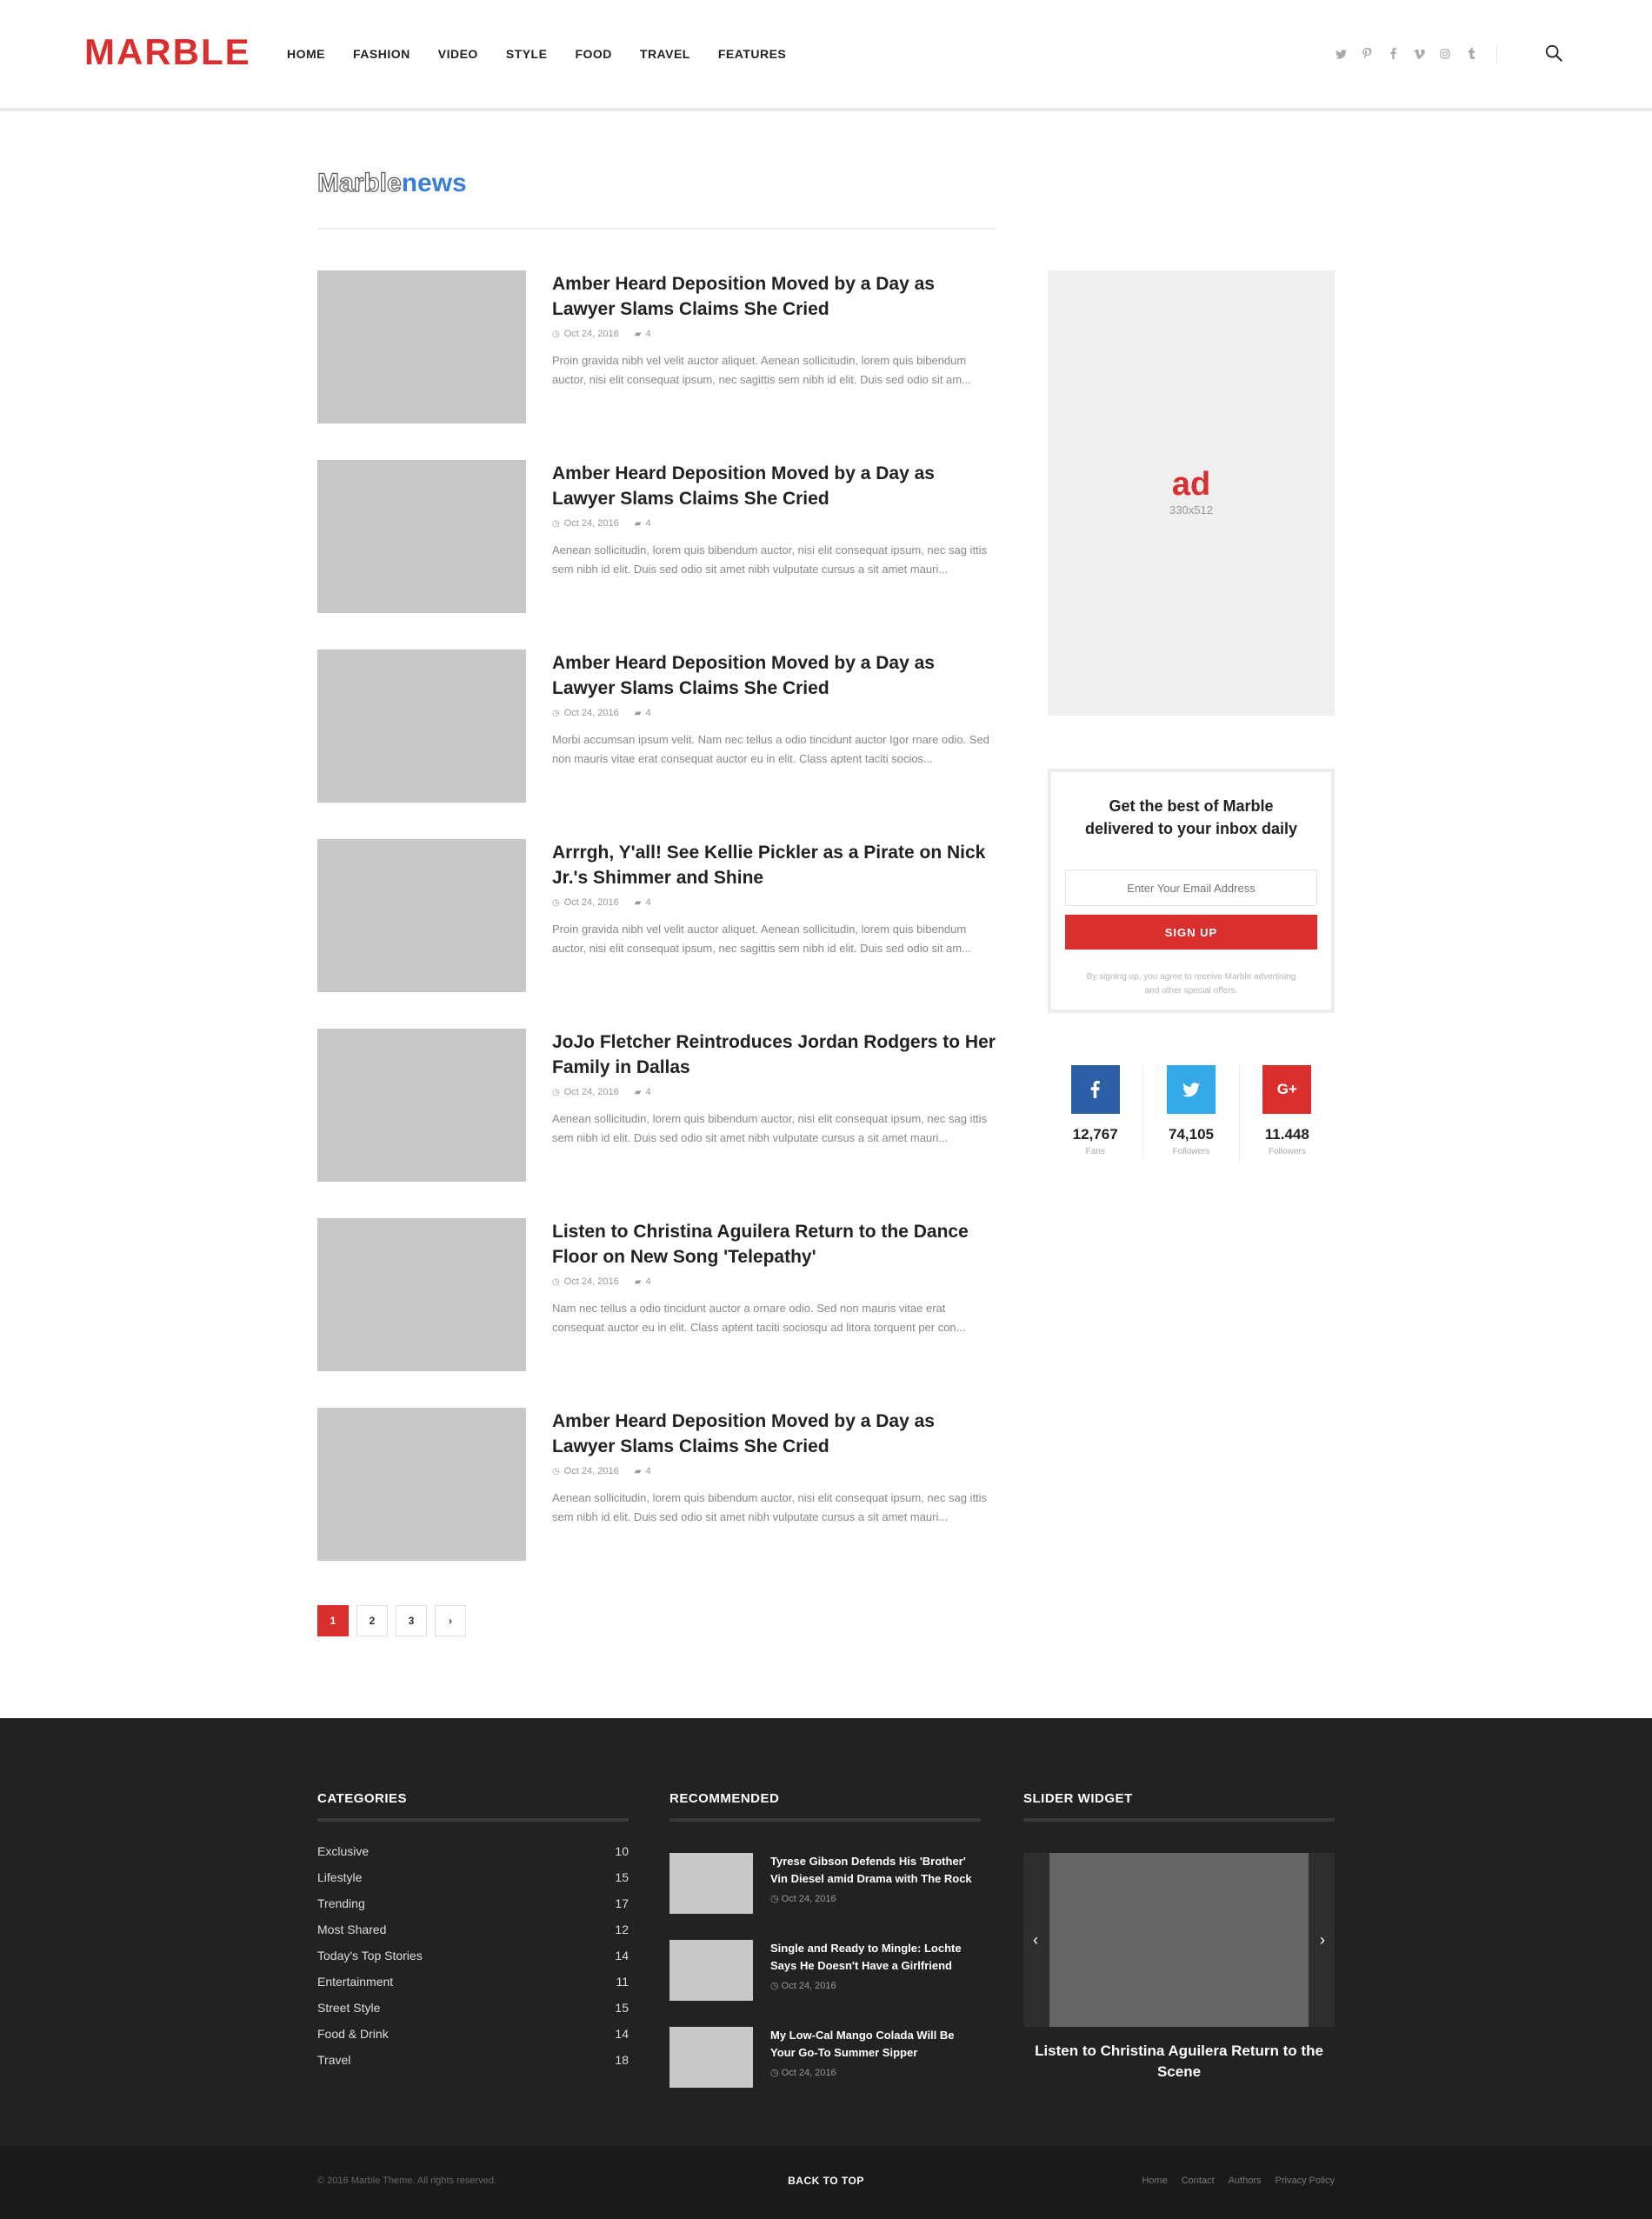 The image size is (1652, 2219). I want to click on instagram-icon, so click(1445, 55).